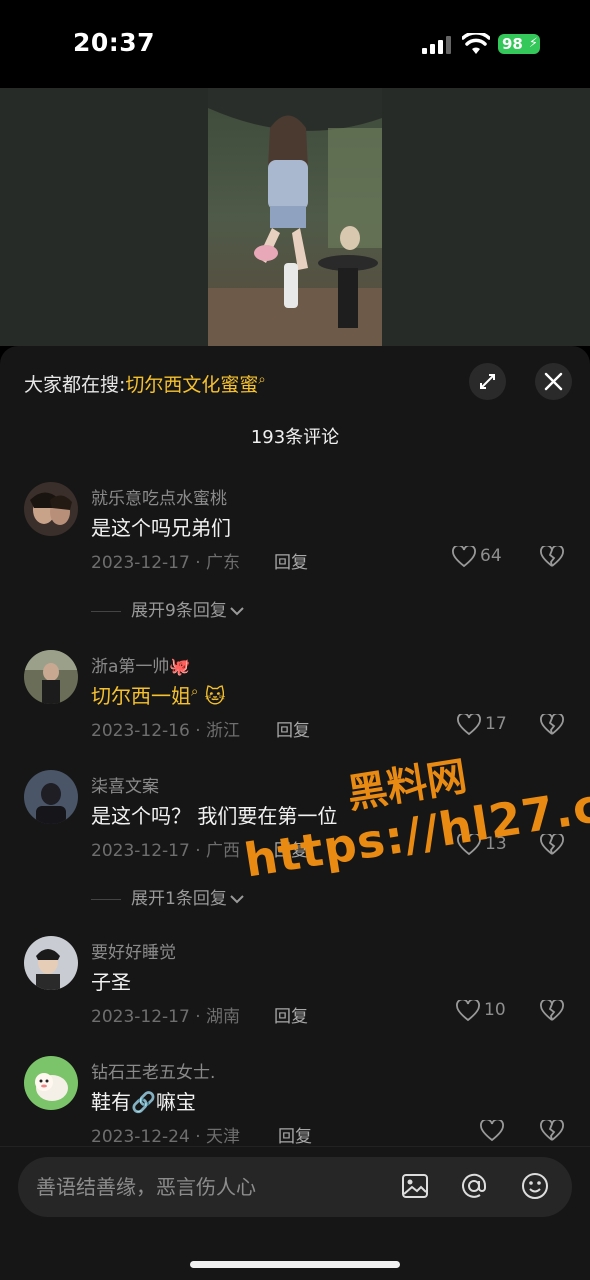 The height and width of the screenshot is (1280, 590). Describe the element at coordinates (141, 696) in the screenshot. I see `comment-text-link: 切尔西一姐` at that location.